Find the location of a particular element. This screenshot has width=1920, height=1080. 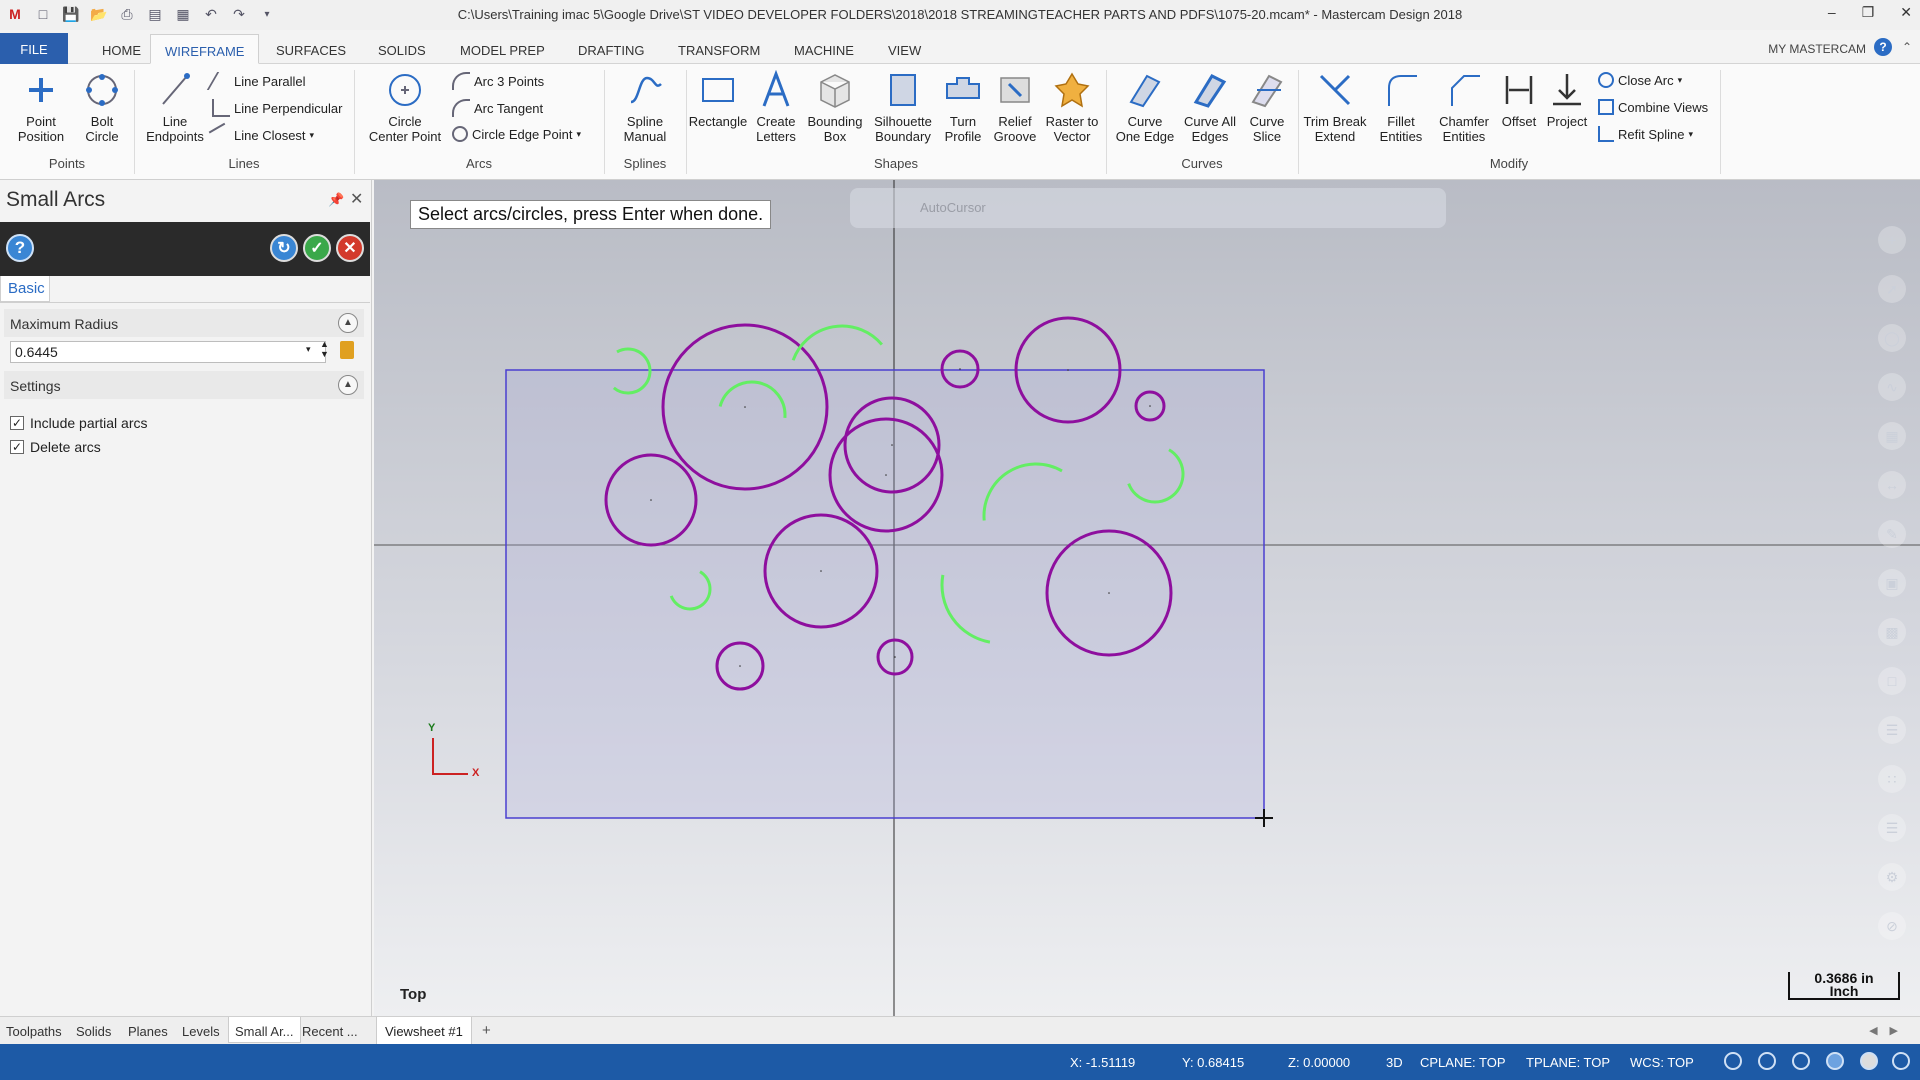

restore-icon: ❐ is located at coordinates (1868, 12).